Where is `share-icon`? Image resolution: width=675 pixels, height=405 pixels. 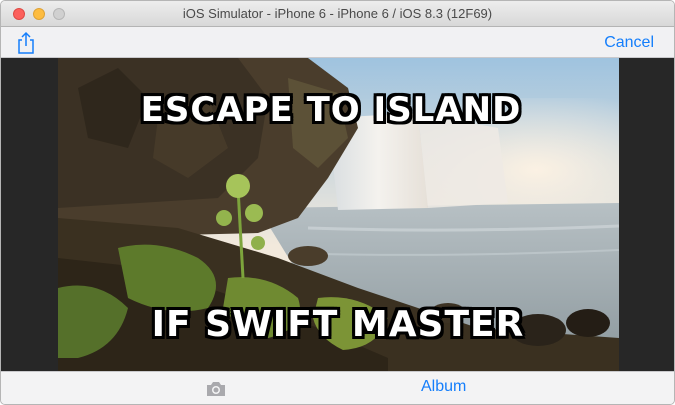
share-icon is located at coordinates (26, 42).